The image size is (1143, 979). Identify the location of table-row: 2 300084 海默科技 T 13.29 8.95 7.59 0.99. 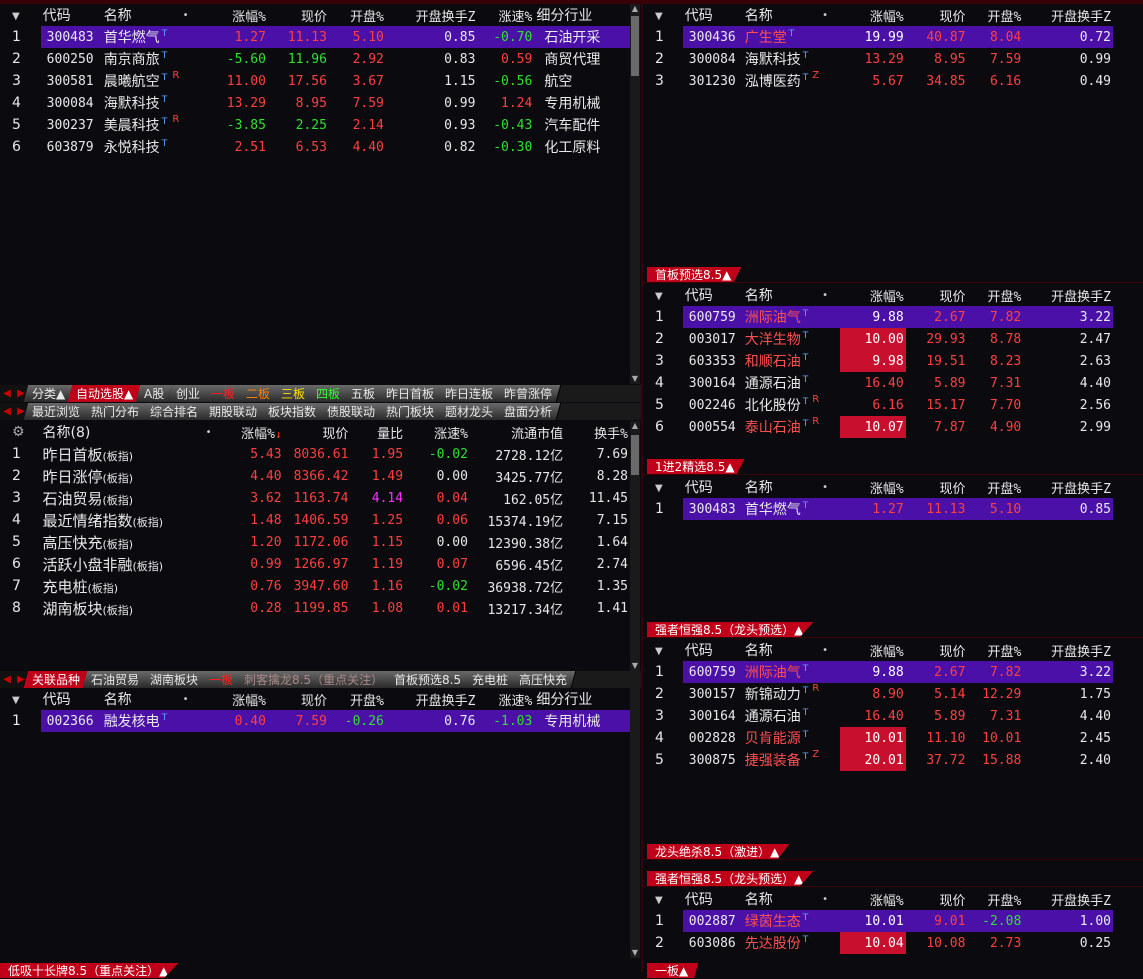
(878, 59).